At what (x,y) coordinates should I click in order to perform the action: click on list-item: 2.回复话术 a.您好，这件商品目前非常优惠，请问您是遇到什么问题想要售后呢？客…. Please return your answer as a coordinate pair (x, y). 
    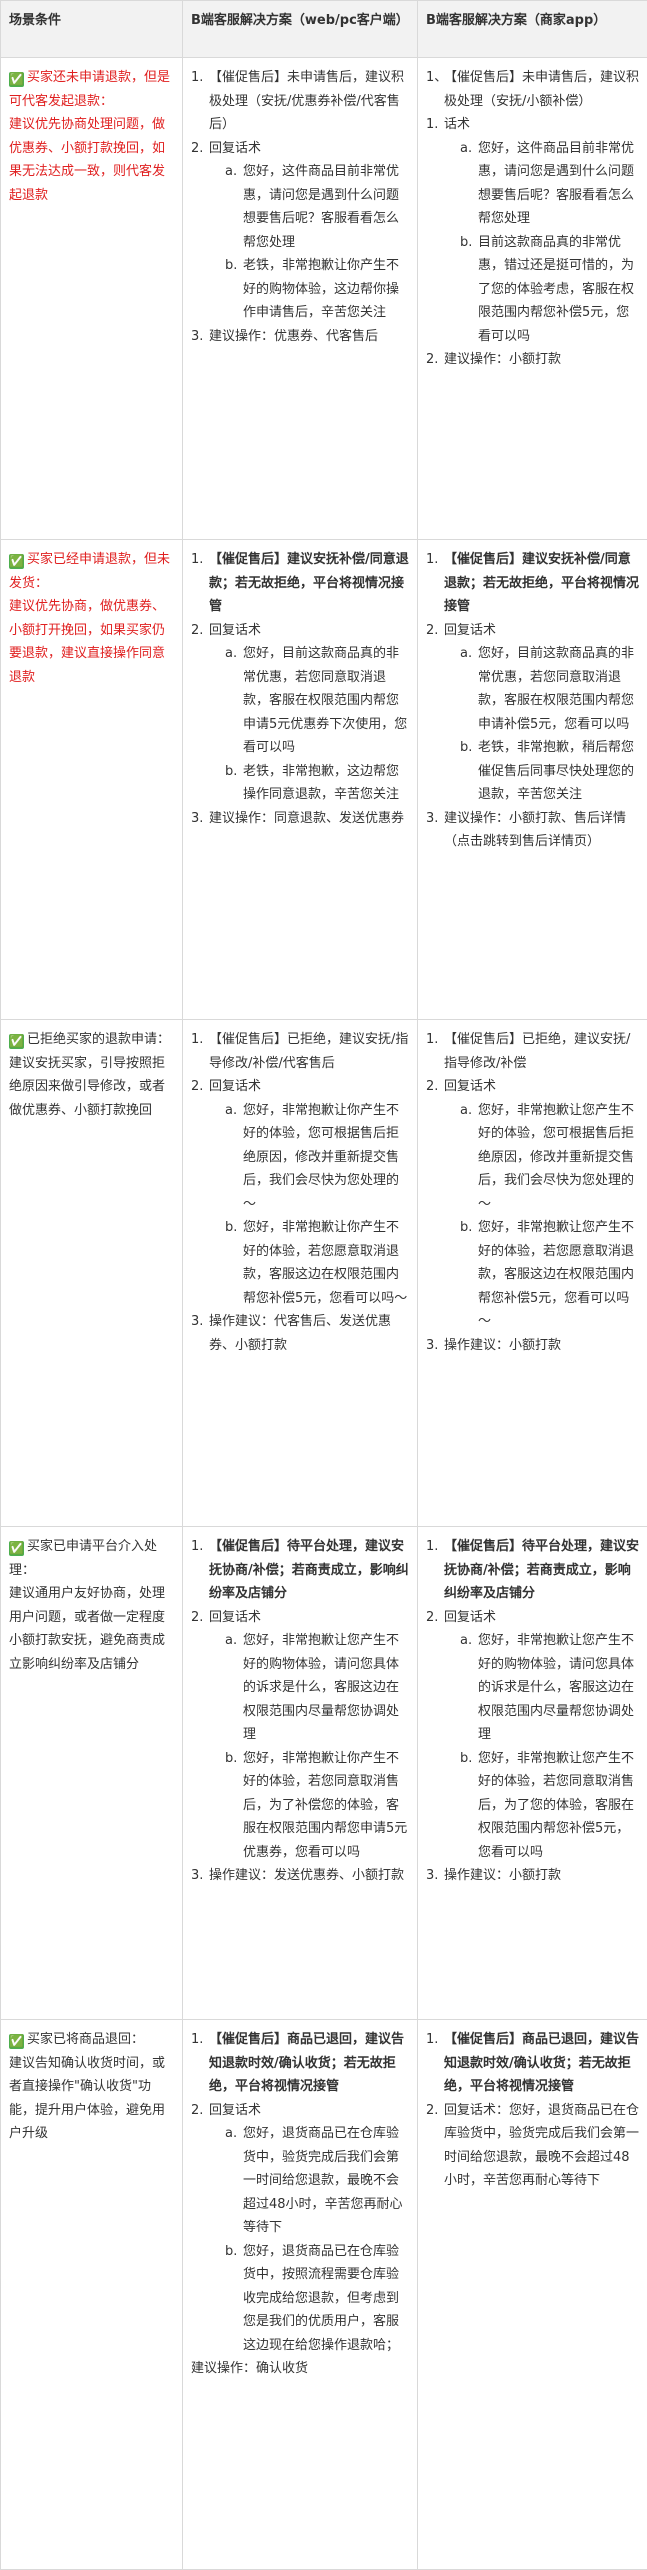
    Looking at the image, I should click on (310, 231).